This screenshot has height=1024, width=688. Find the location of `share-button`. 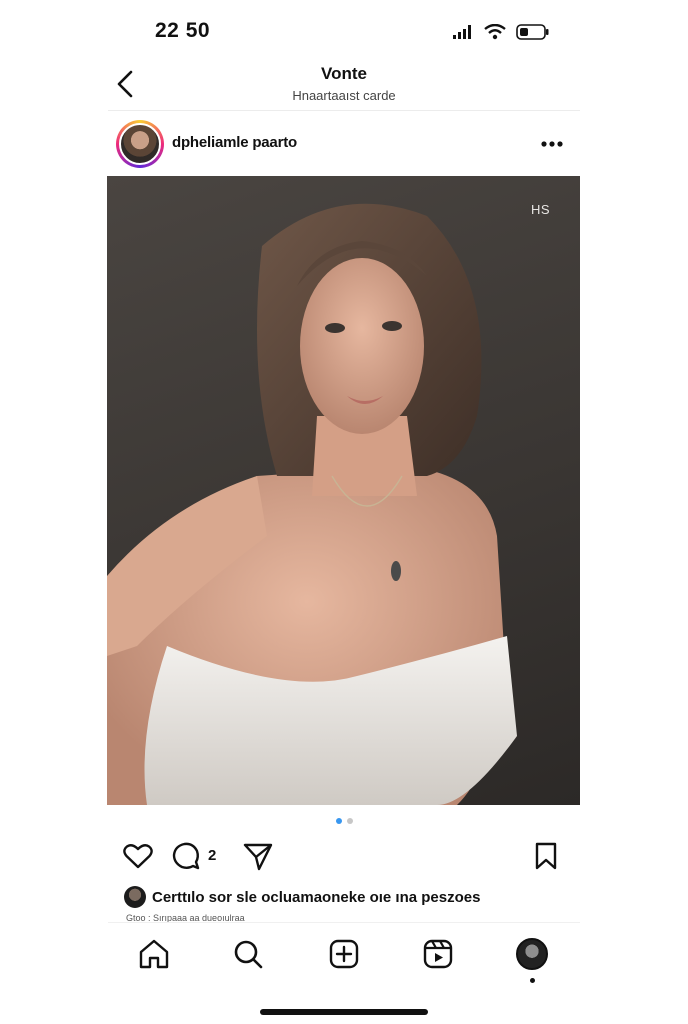

share-button is located at coordinates (258, 856).